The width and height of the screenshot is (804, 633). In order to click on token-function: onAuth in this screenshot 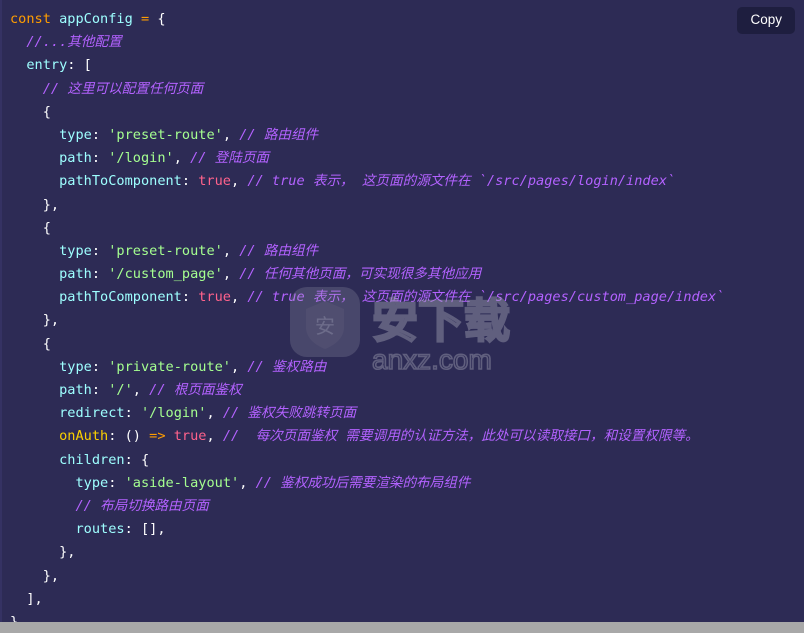, I will do `click(84, 436)`.